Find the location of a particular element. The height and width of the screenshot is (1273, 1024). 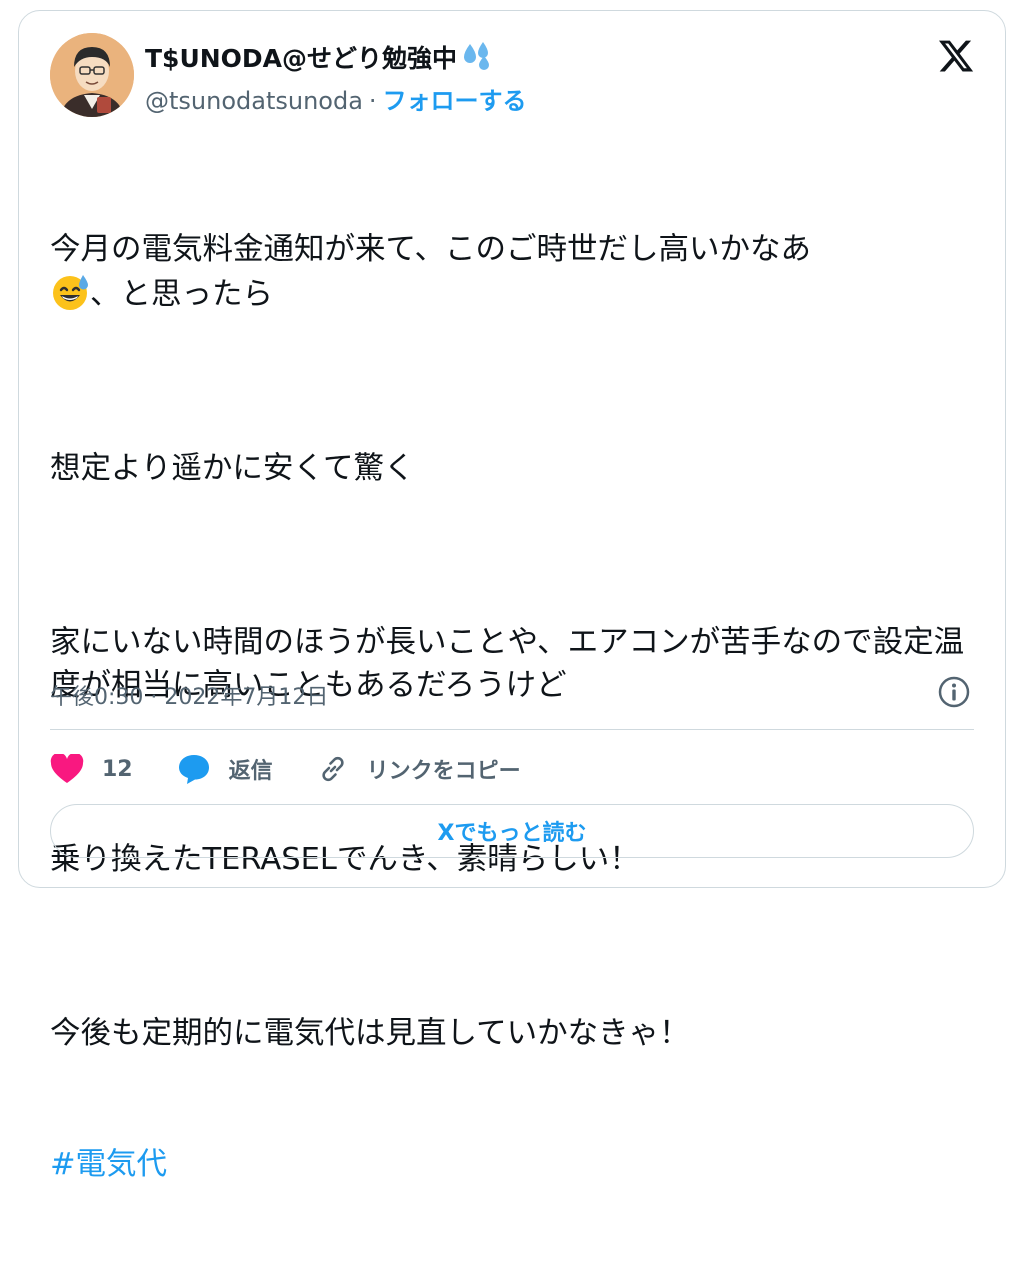

reply-button: 返信 is located at coordinates (225, 769).